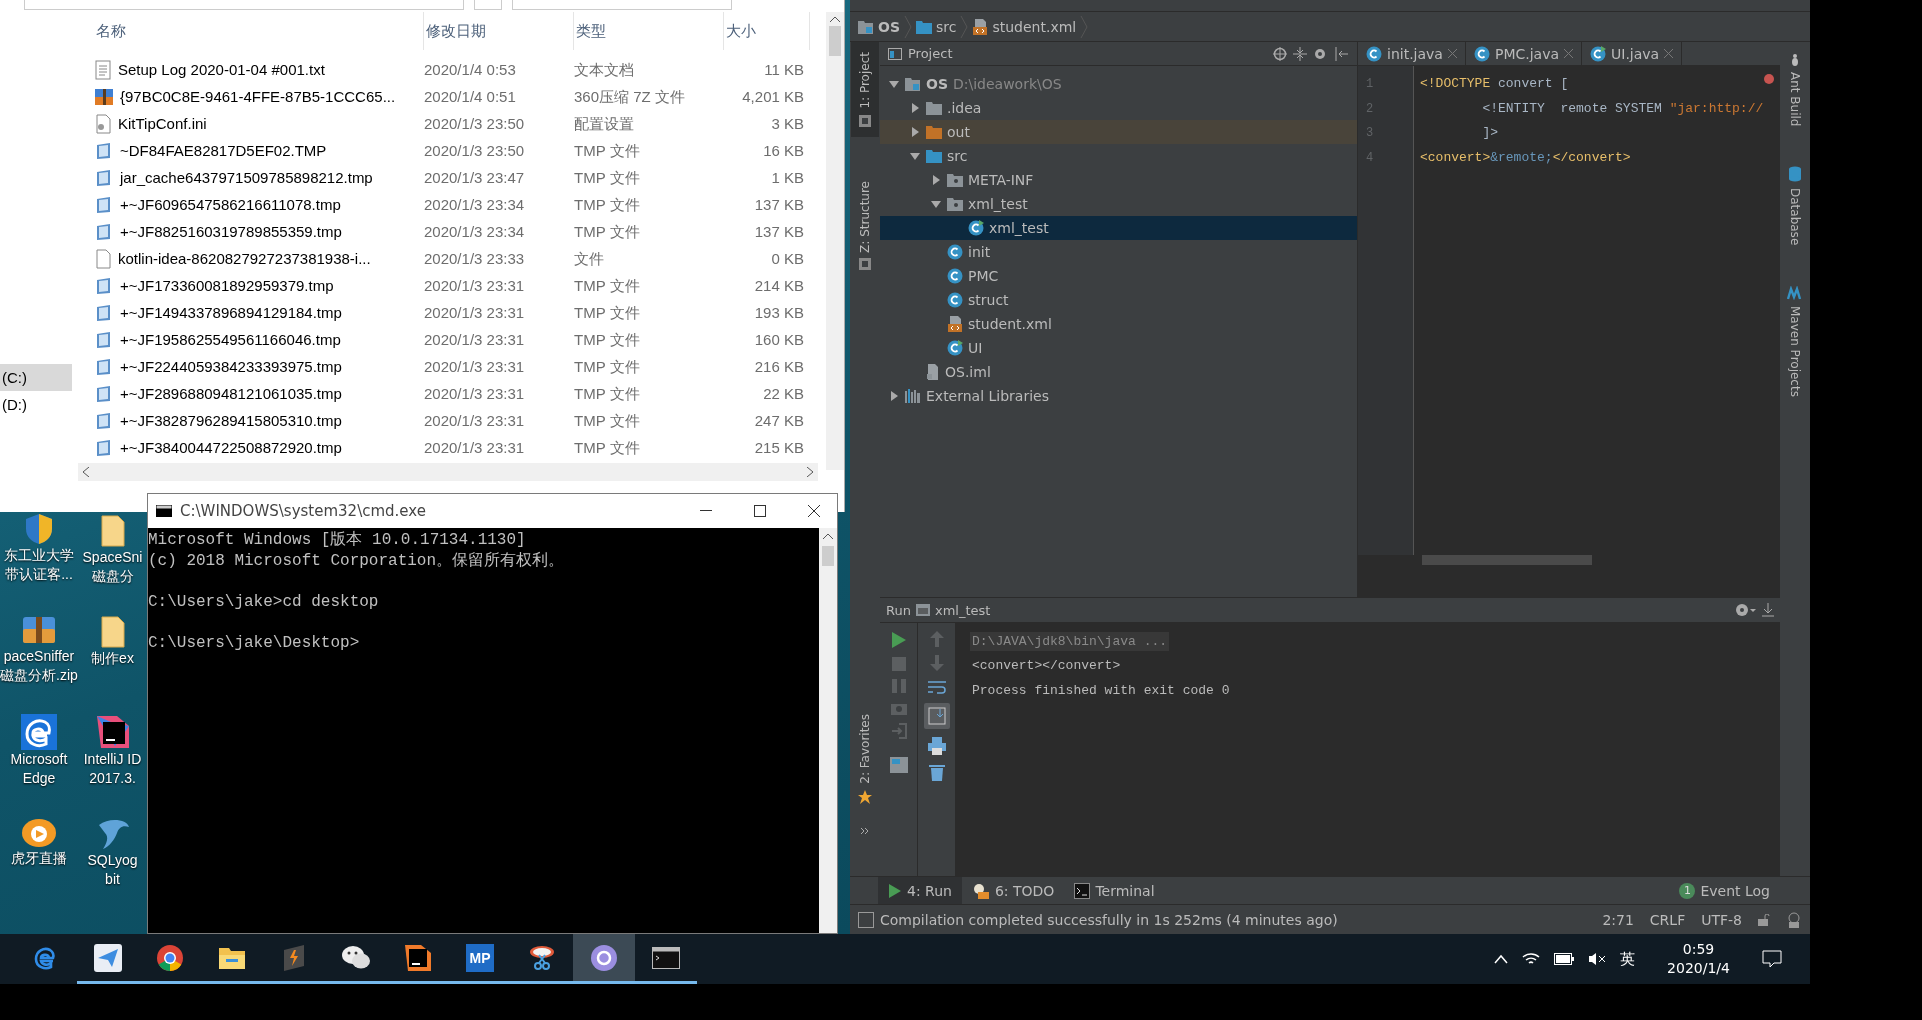  I want to click on editor-tab: init.java, so click(1412, 53).